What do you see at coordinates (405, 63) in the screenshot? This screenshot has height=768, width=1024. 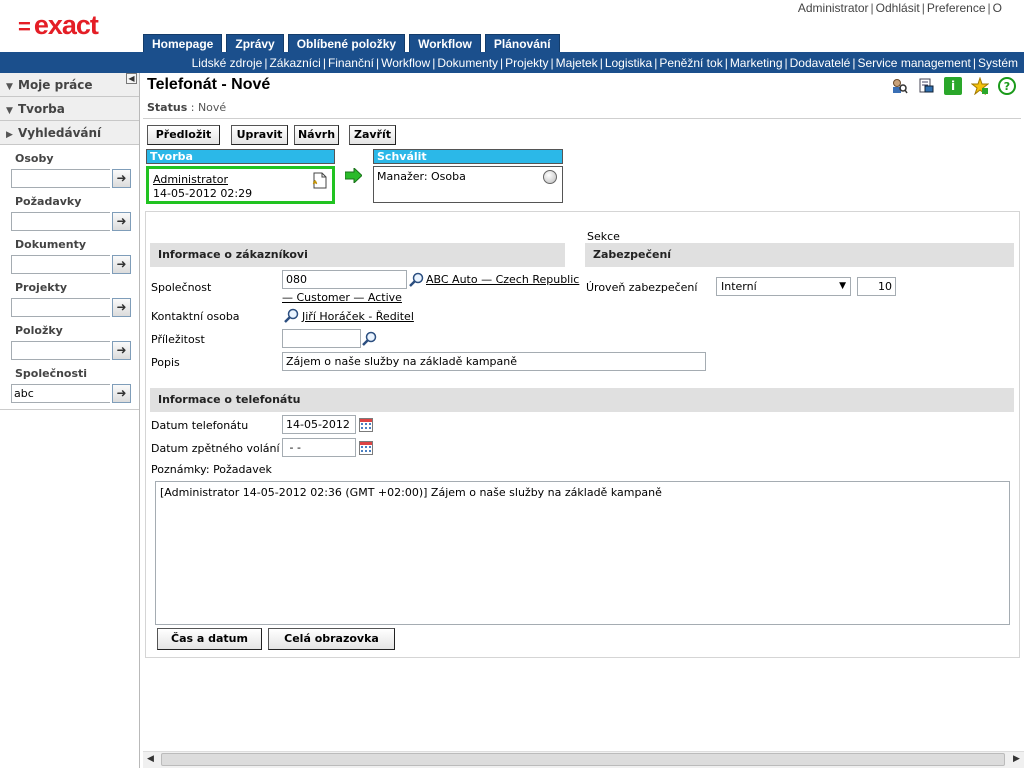 I see `nav-link-workflow: Workflow` at bounding box center [405, 63].